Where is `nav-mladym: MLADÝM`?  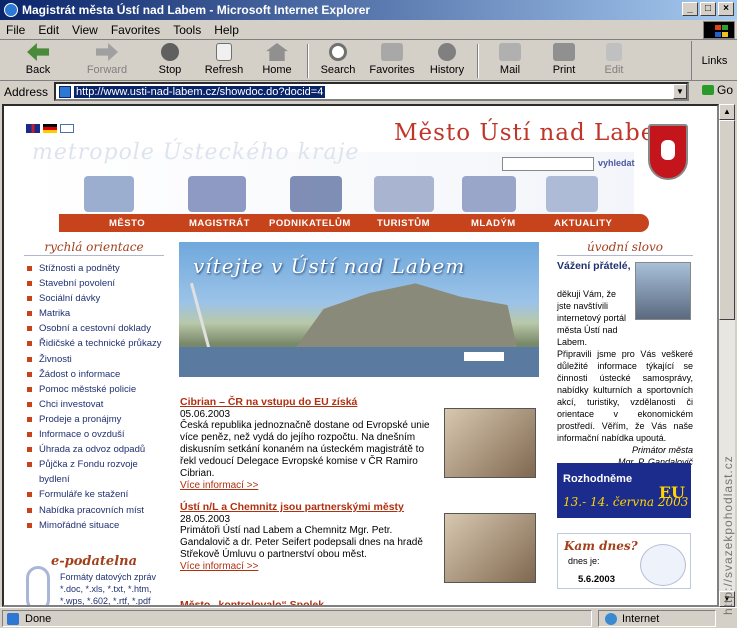
nav-mladym: MLADÝM is located at coordinates (493, 223).